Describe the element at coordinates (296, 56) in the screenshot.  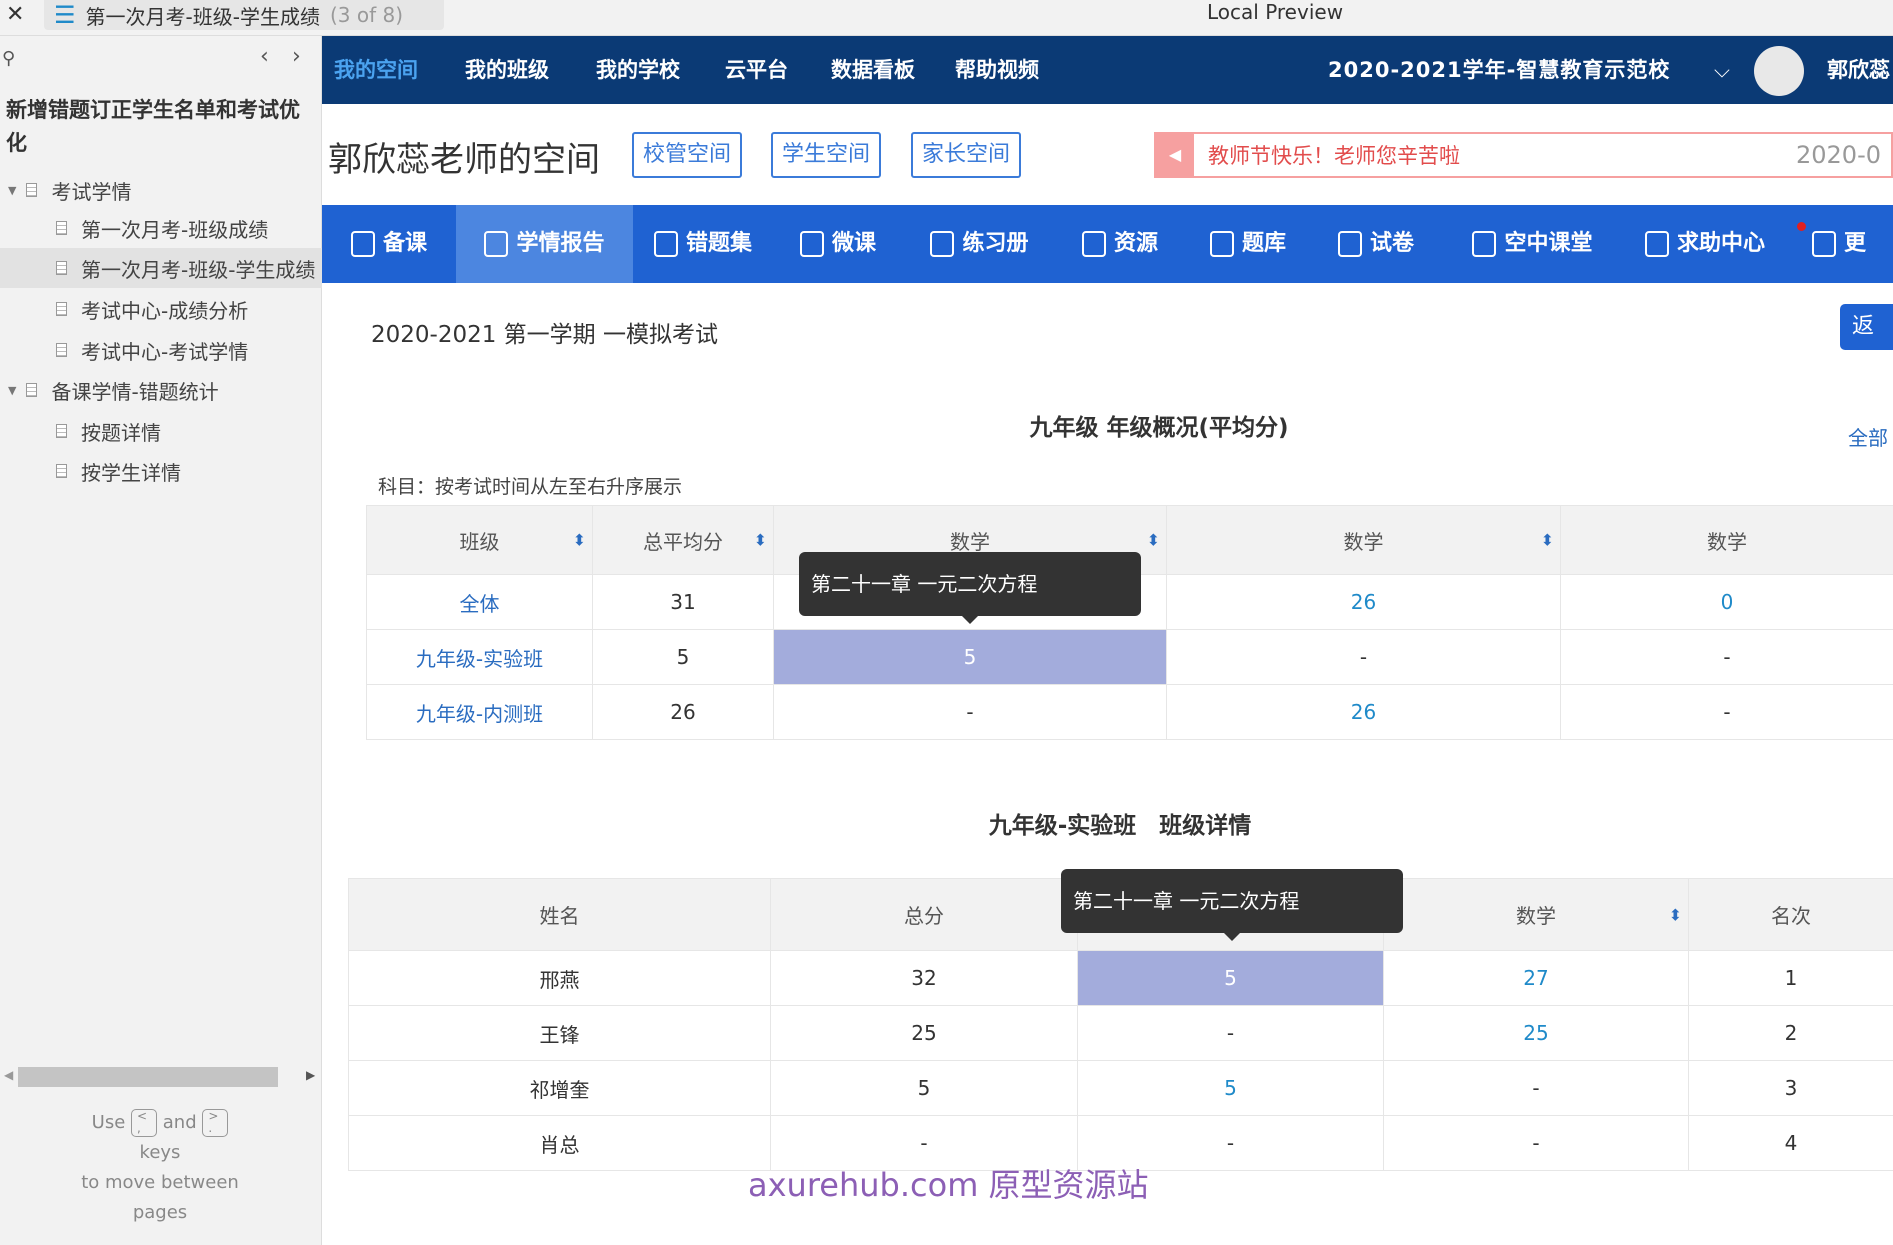
I see `next-page-icon: ›` at that location.